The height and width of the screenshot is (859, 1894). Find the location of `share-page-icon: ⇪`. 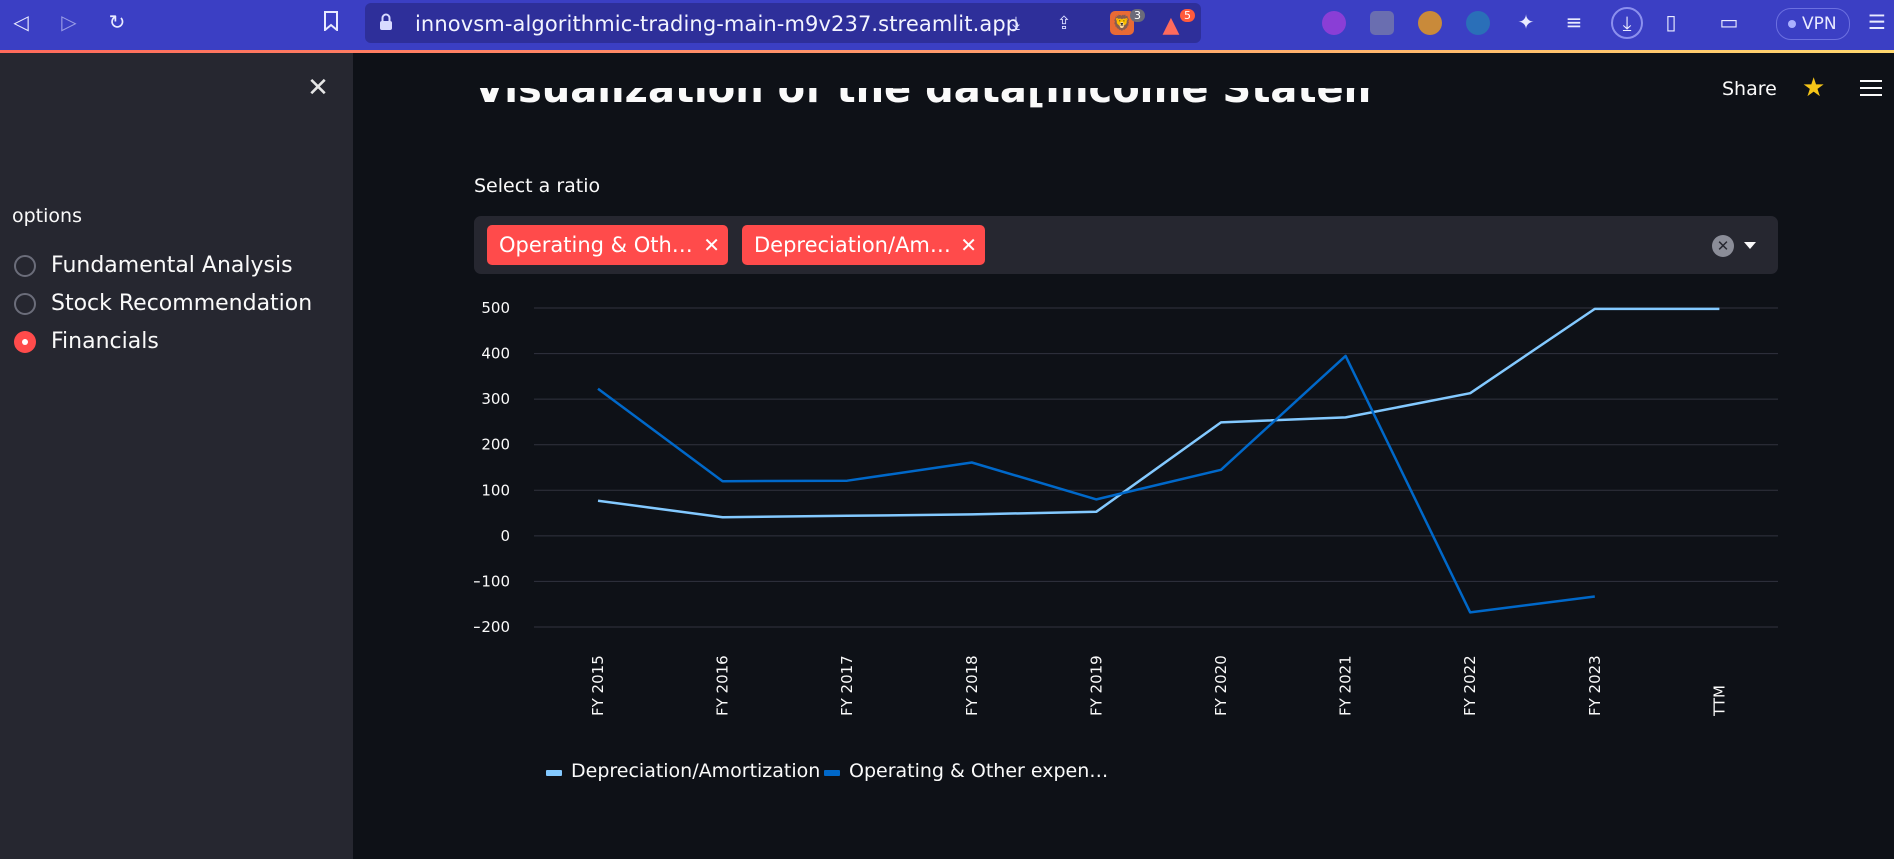

share-page-icon: ⇪ is located at coordinates (1064, 24).